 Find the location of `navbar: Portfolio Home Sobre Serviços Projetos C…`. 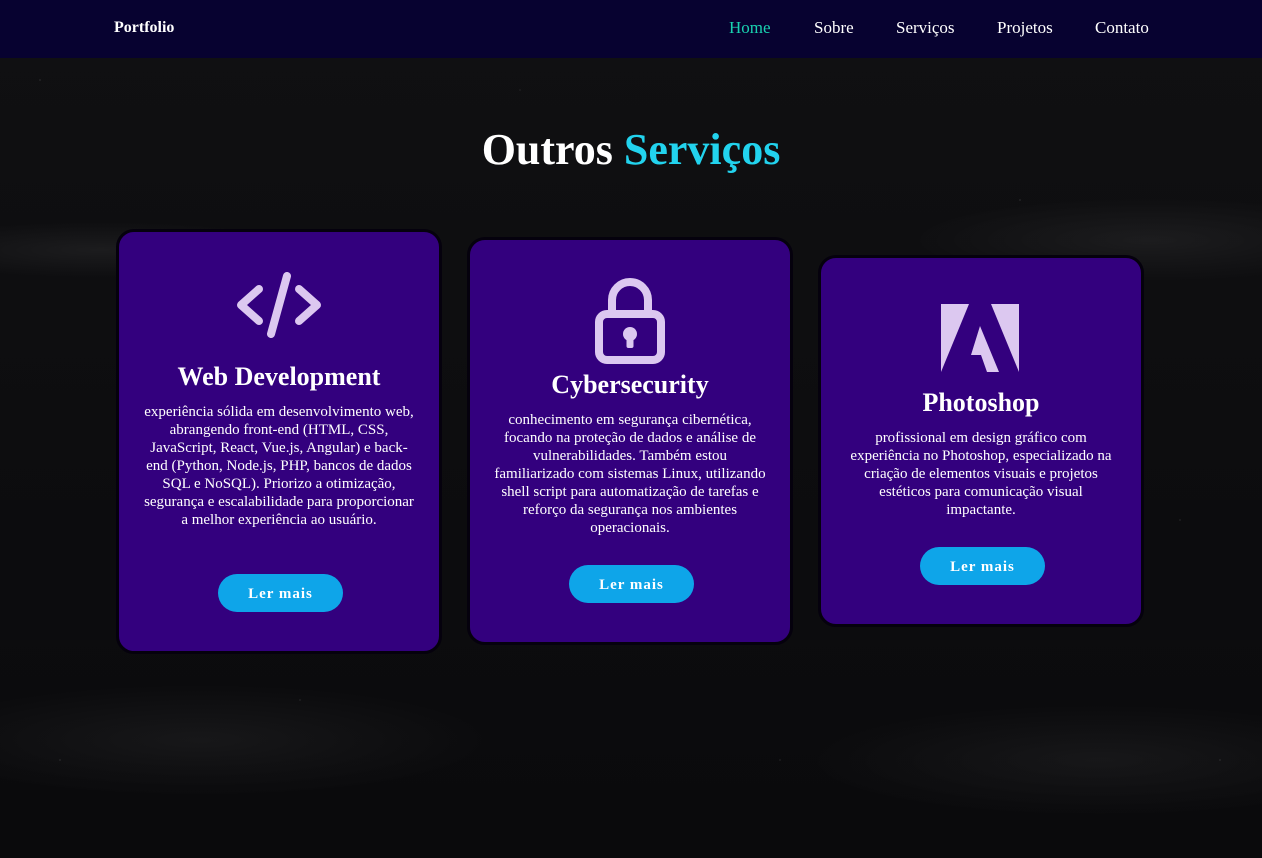

navbar: Portfolio Home Sobre Serviços Projetos C… is located at coordinates (631, 29).